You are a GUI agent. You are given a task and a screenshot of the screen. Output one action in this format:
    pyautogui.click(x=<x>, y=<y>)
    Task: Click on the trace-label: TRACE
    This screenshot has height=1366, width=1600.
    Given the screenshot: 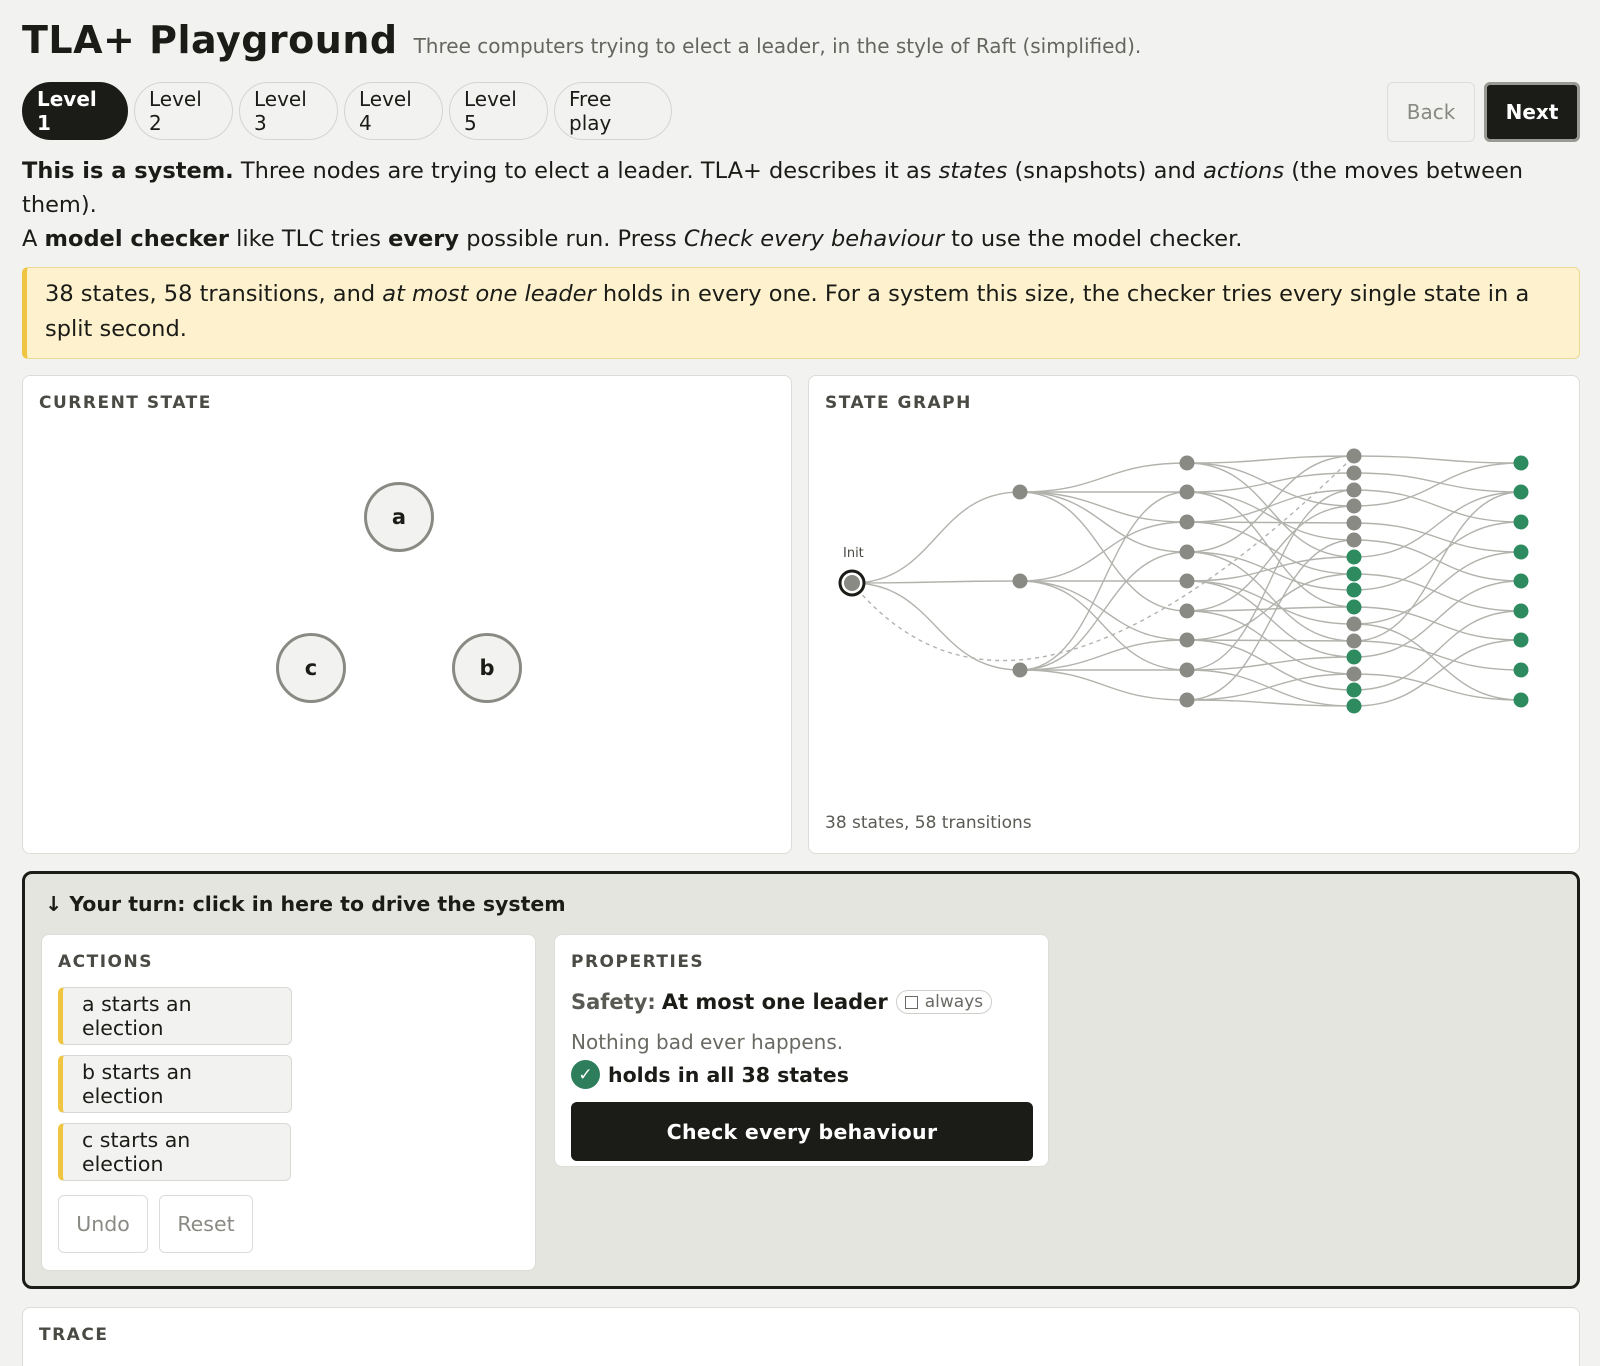 What is the action you would take?
    pyautogui.click(x=74, y=1335)
    